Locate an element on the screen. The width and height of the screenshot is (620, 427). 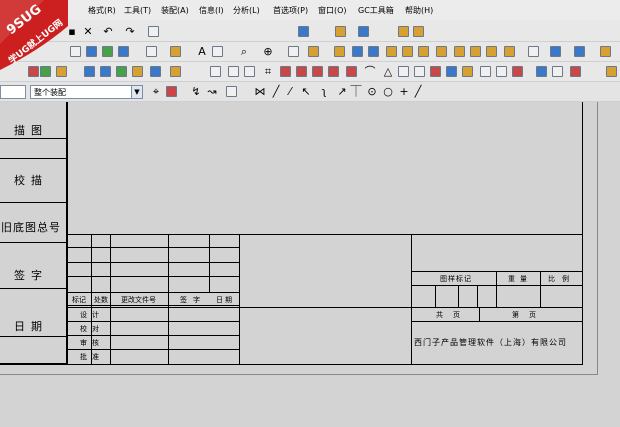
stamp-divider is located at coordinates (33, 288).